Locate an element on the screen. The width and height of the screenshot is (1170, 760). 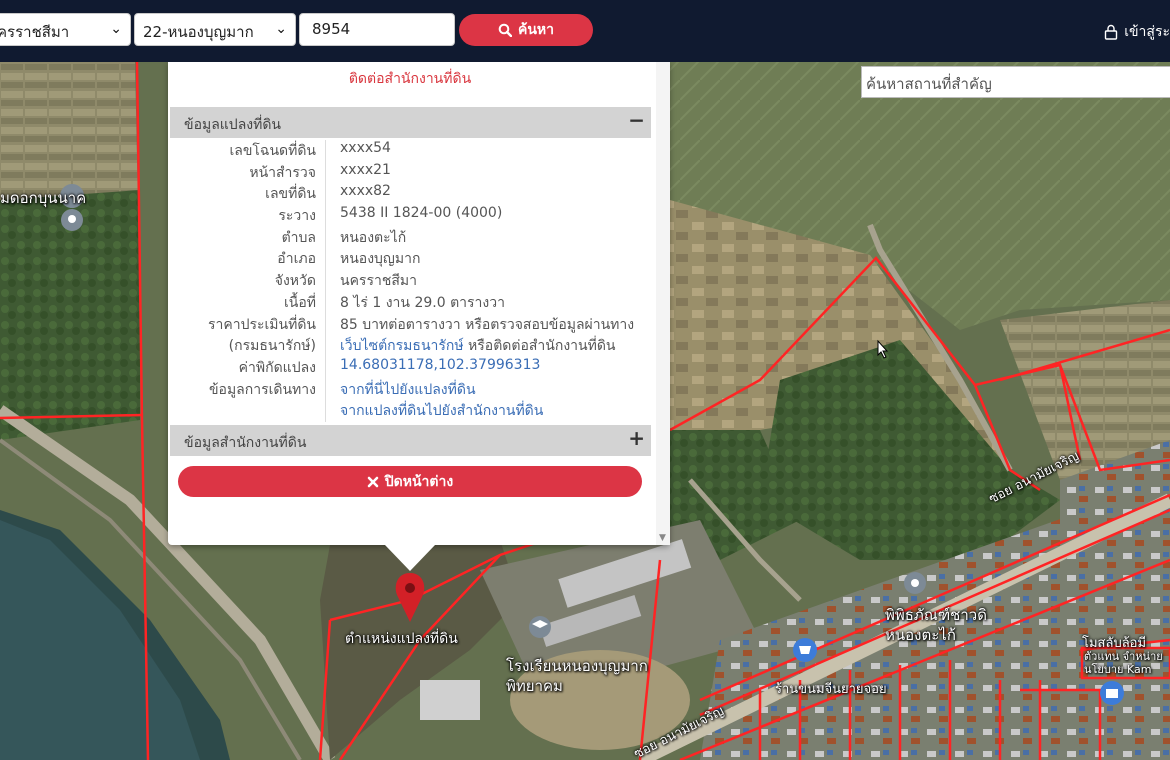
row-value: xxxx21 is located at coordinates (365, 169).